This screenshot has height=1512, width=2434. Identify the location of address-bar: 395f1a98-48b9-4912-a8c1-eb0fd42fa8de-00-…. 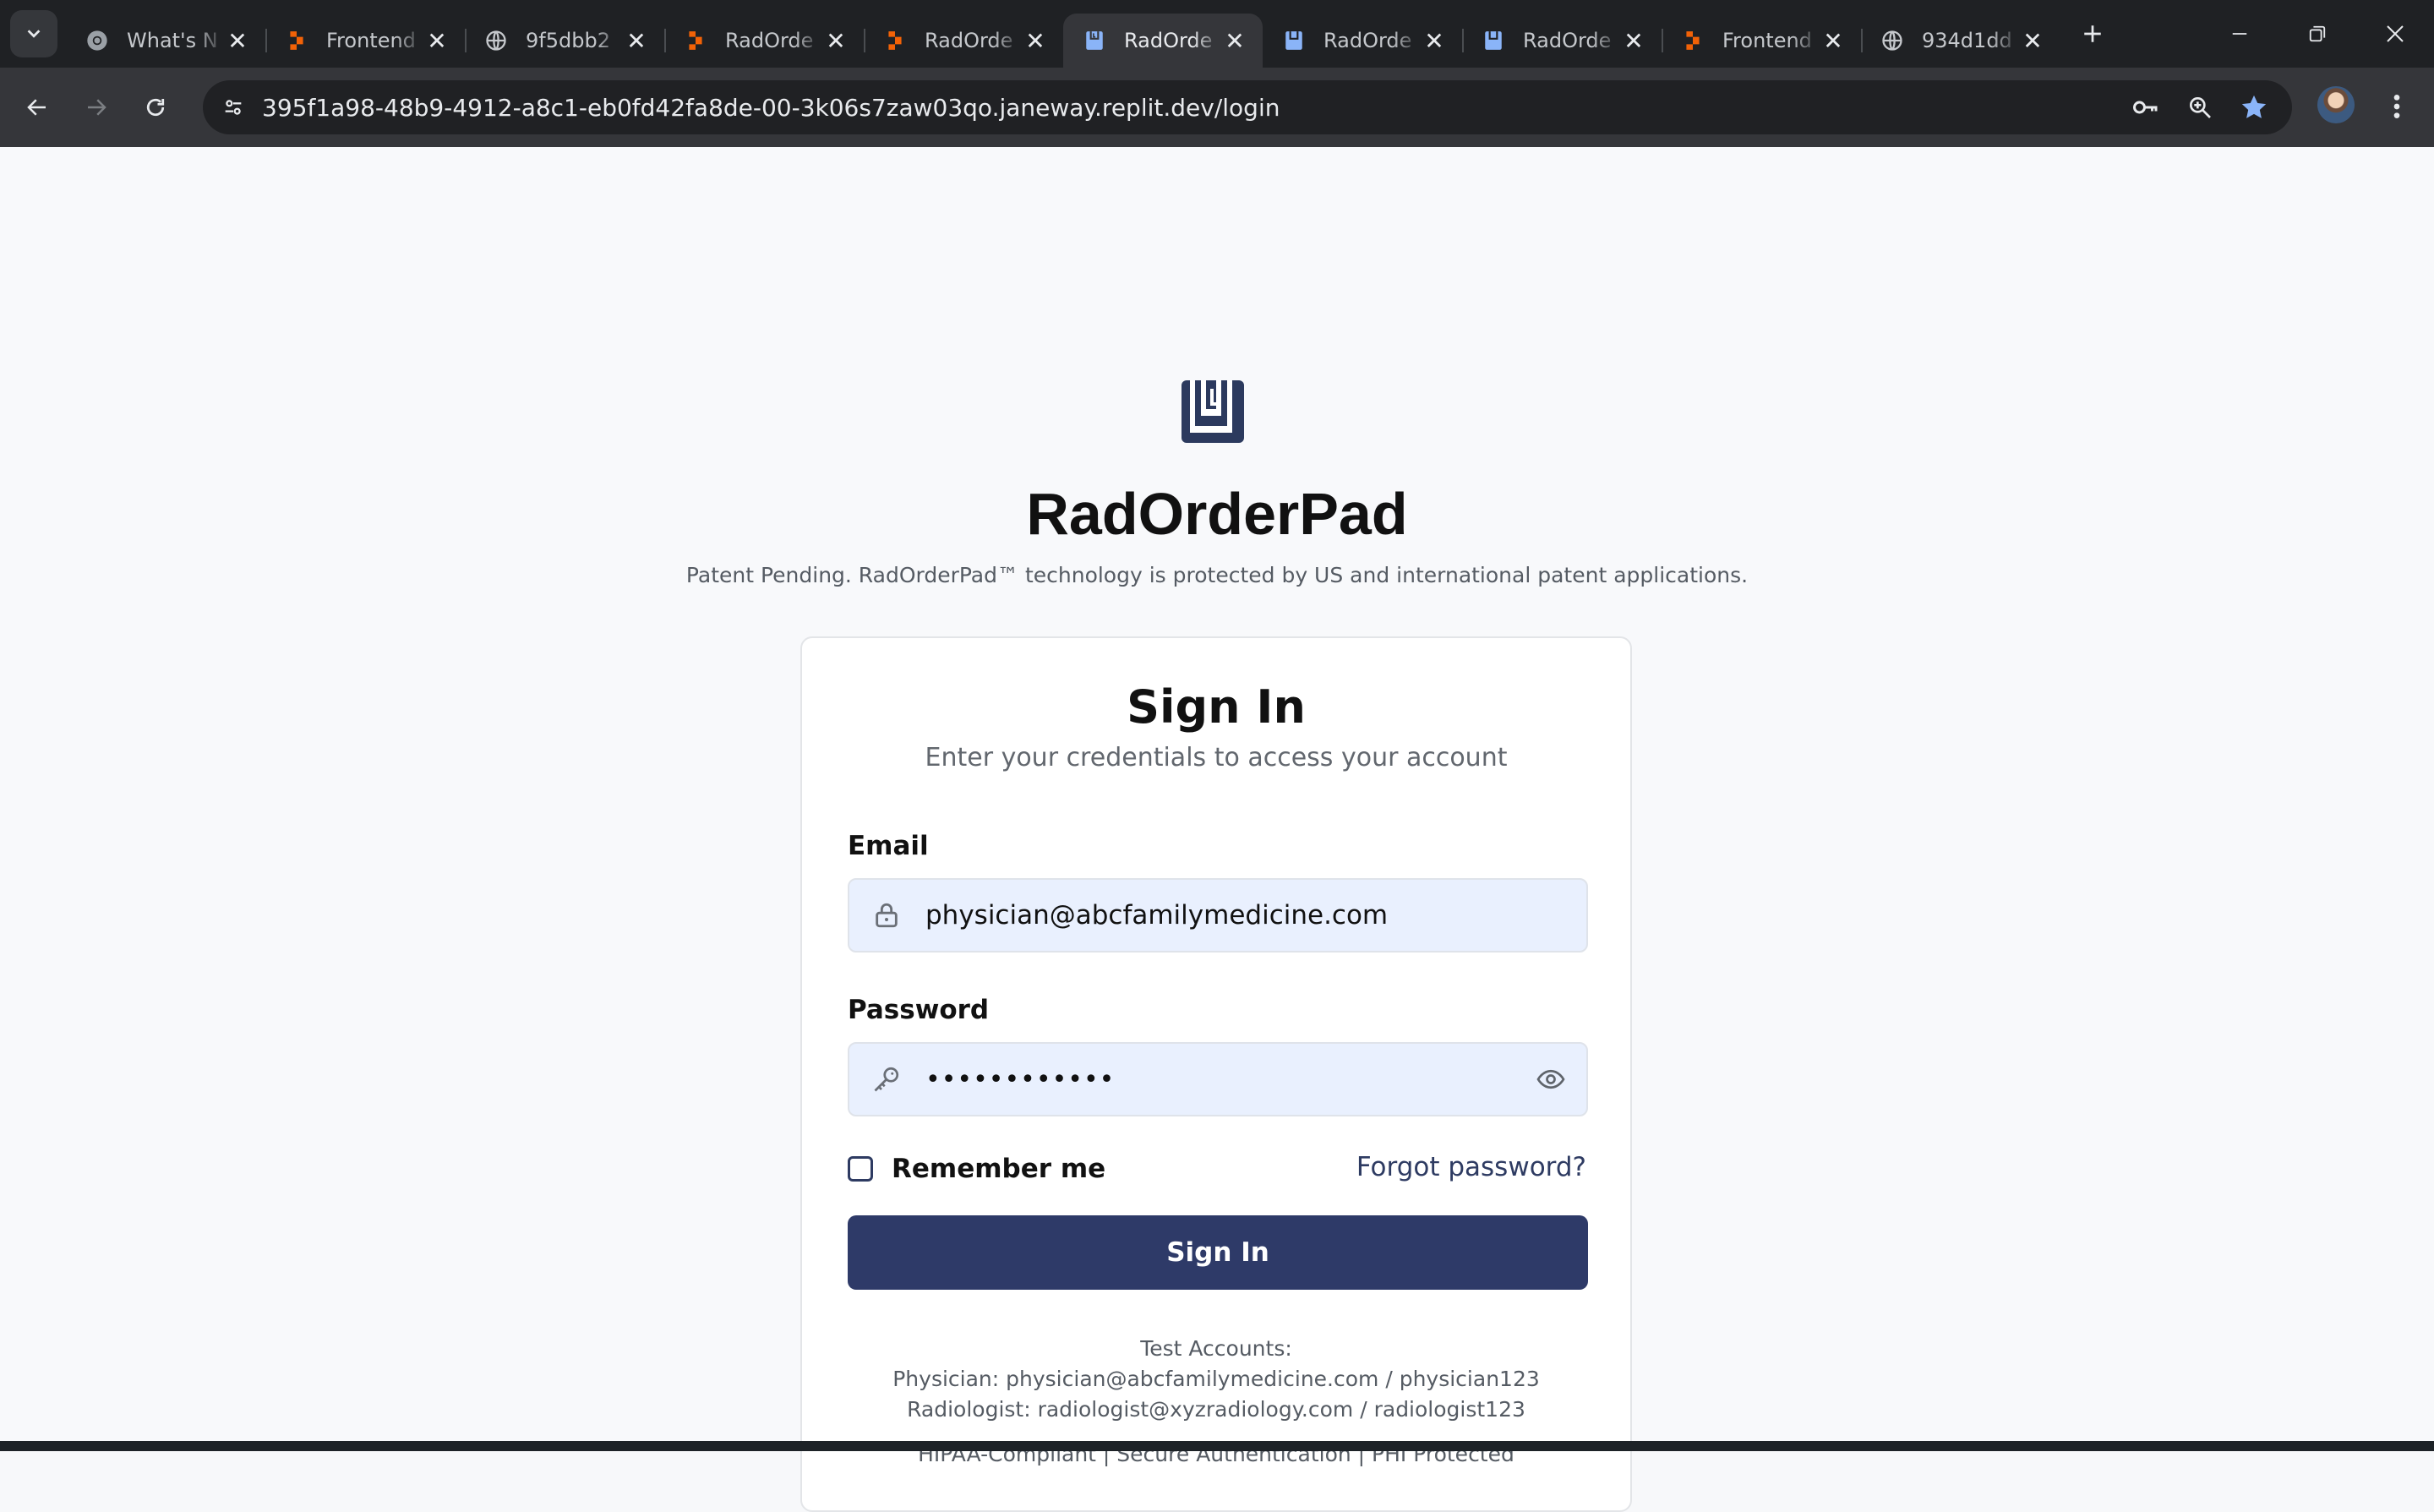
(1247, 107).